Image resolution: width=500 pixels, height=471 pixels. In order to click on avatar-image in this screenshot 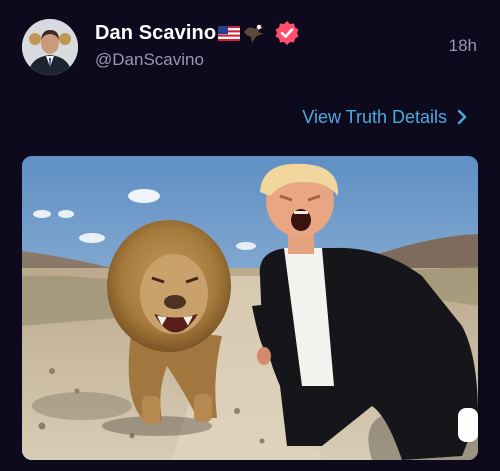, I will do `click(50, 47)`.